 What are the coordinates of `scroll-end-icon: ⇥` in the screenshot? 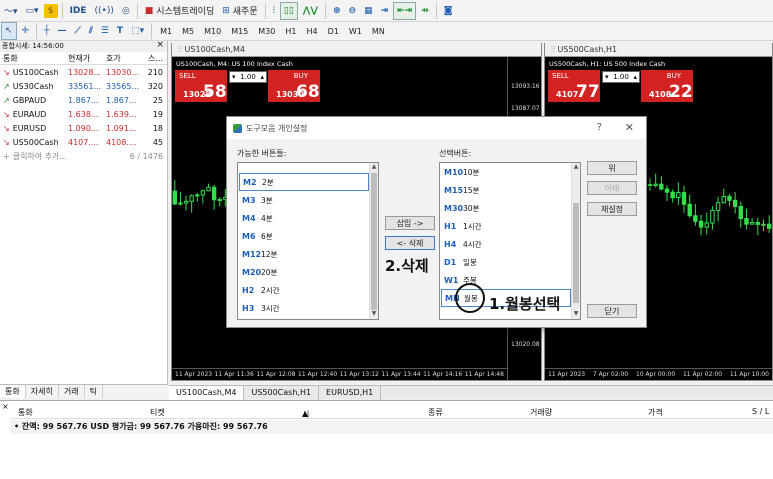 It's located at (385, 11).